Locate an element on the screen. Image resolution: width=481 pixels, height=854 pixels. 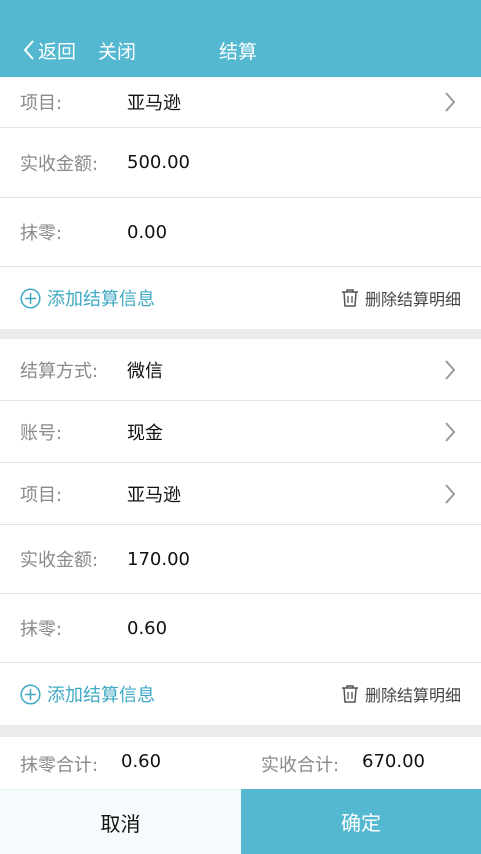
account-label: 账号: is located at coordinates (41, 433).